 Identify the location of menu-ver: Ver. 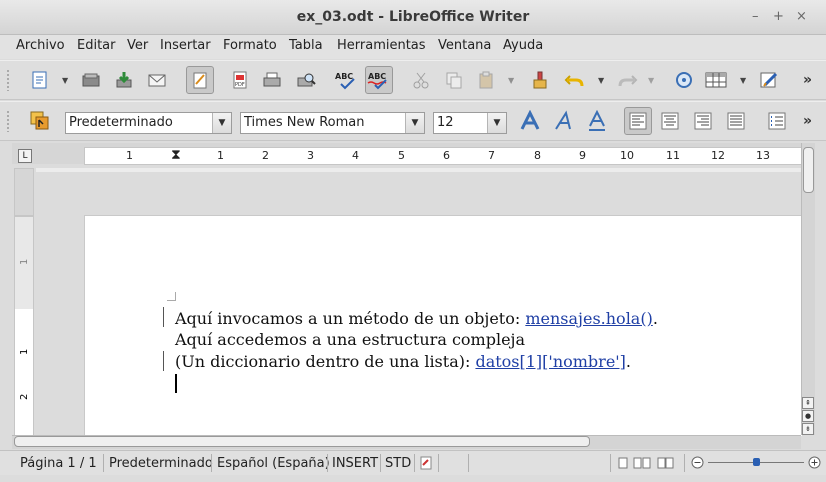
(137, 45).